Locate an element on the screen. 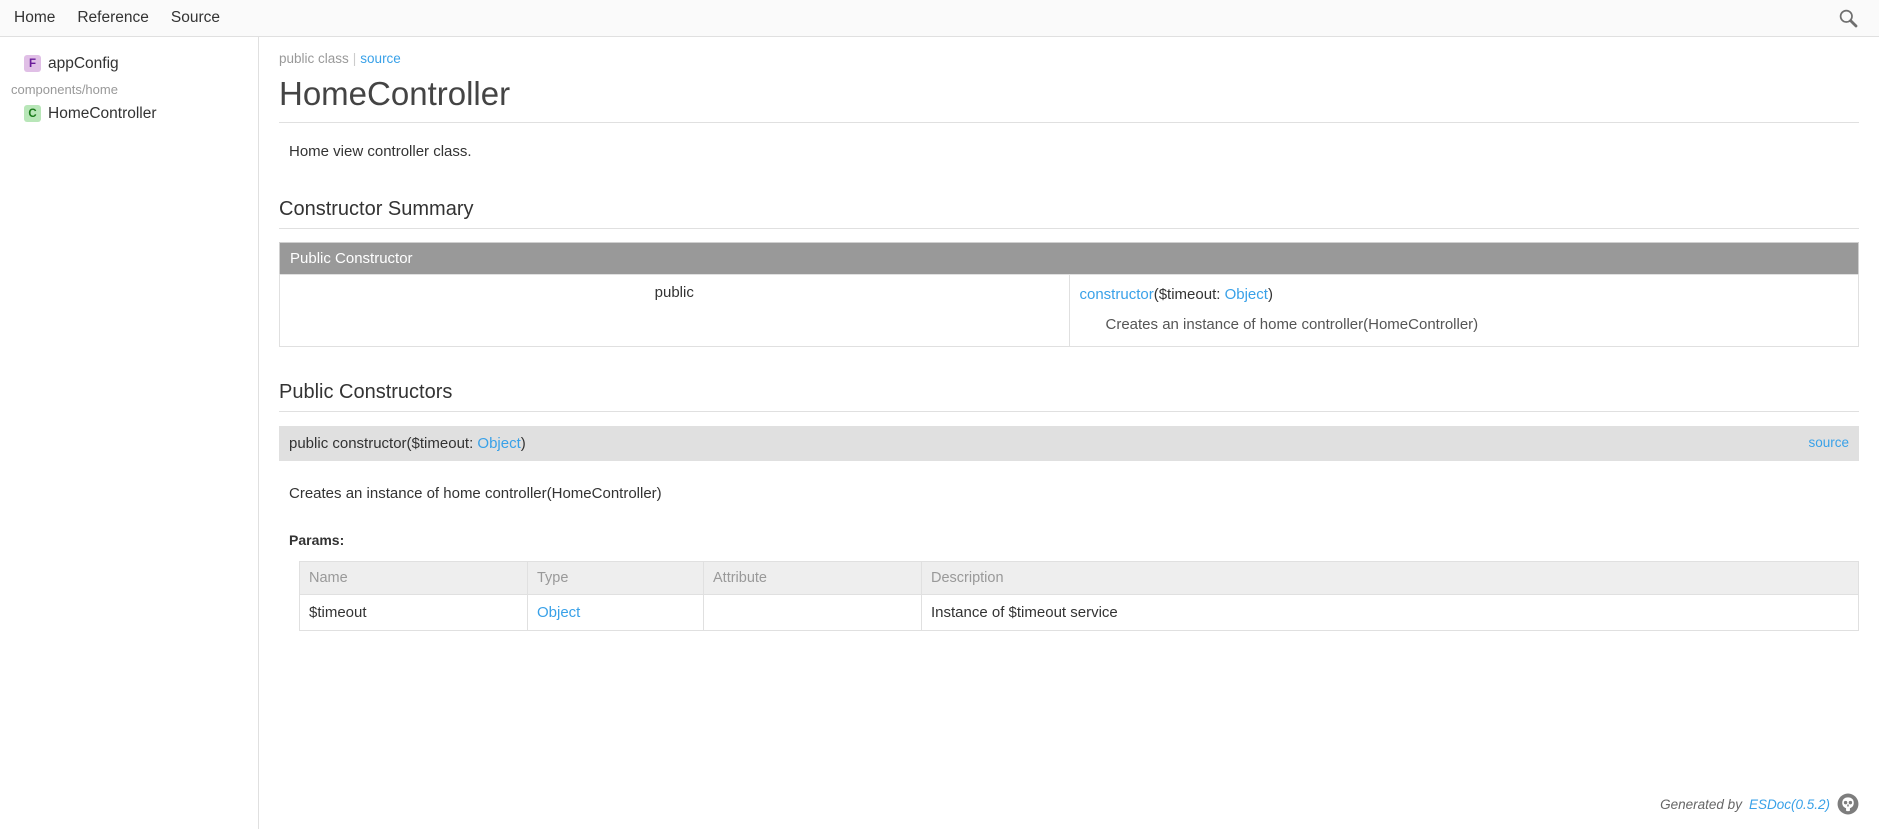  summary-header-row: Public Constructor is located at coordinates (1069, 258).